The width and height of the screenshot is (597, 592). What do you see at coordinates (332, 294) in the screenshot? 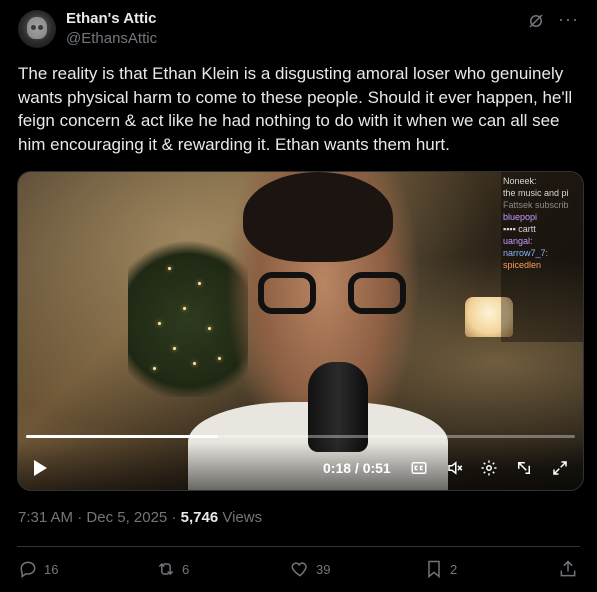
I see `glasses-image` at bounding box center [332, 294].